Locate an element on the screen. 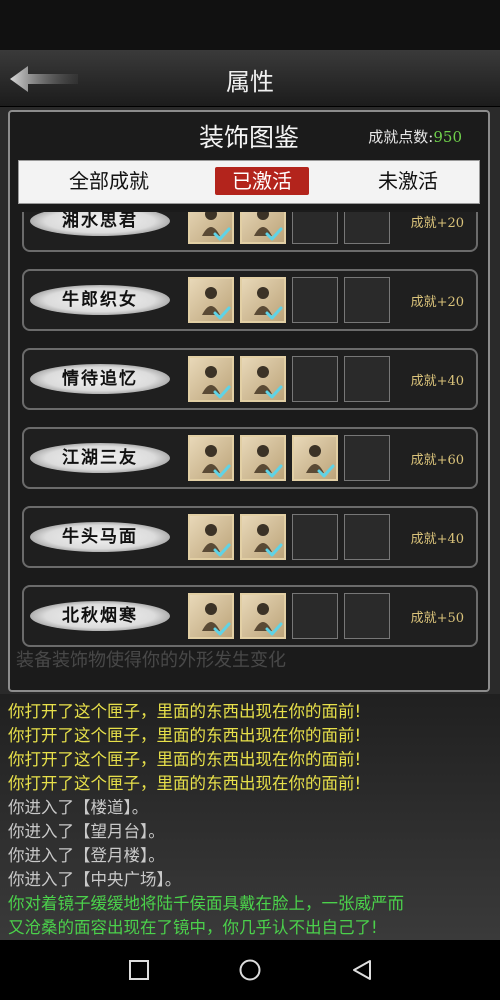 Image resolution: width=500 pixels, height=1000 pixels. achievement-row: 湘水思君 成就+20 is located at coordinates (250, 232).